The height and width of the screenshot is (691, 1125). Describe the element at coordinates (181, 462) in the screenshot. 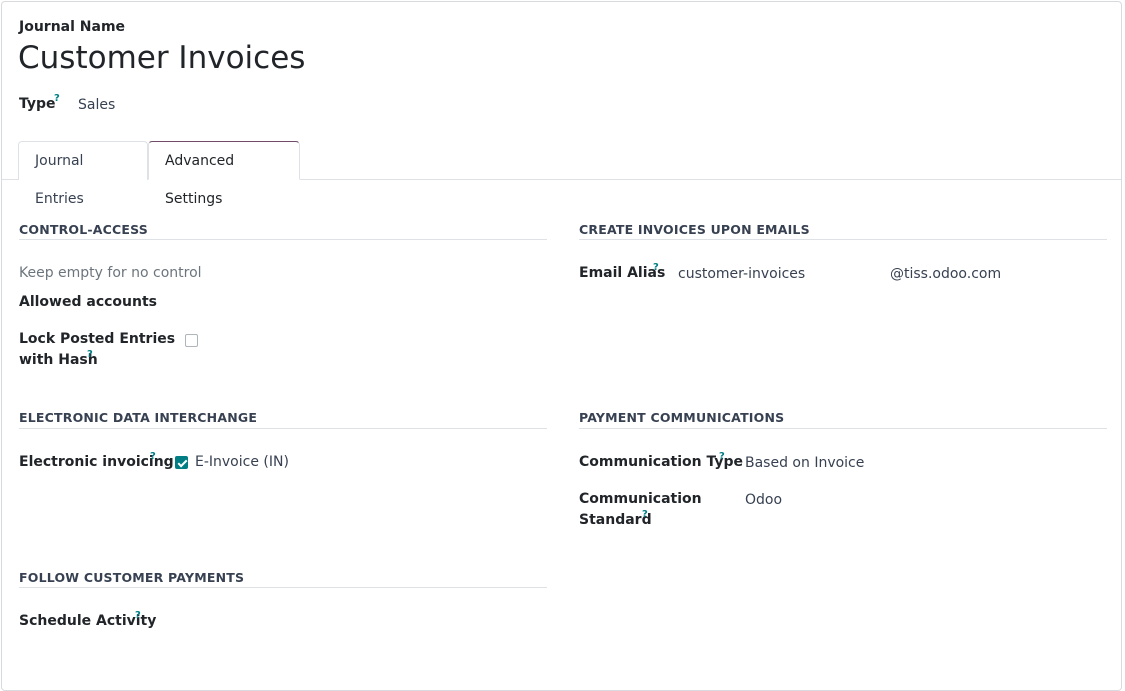

I see `einvoice-checkbox` at that location.